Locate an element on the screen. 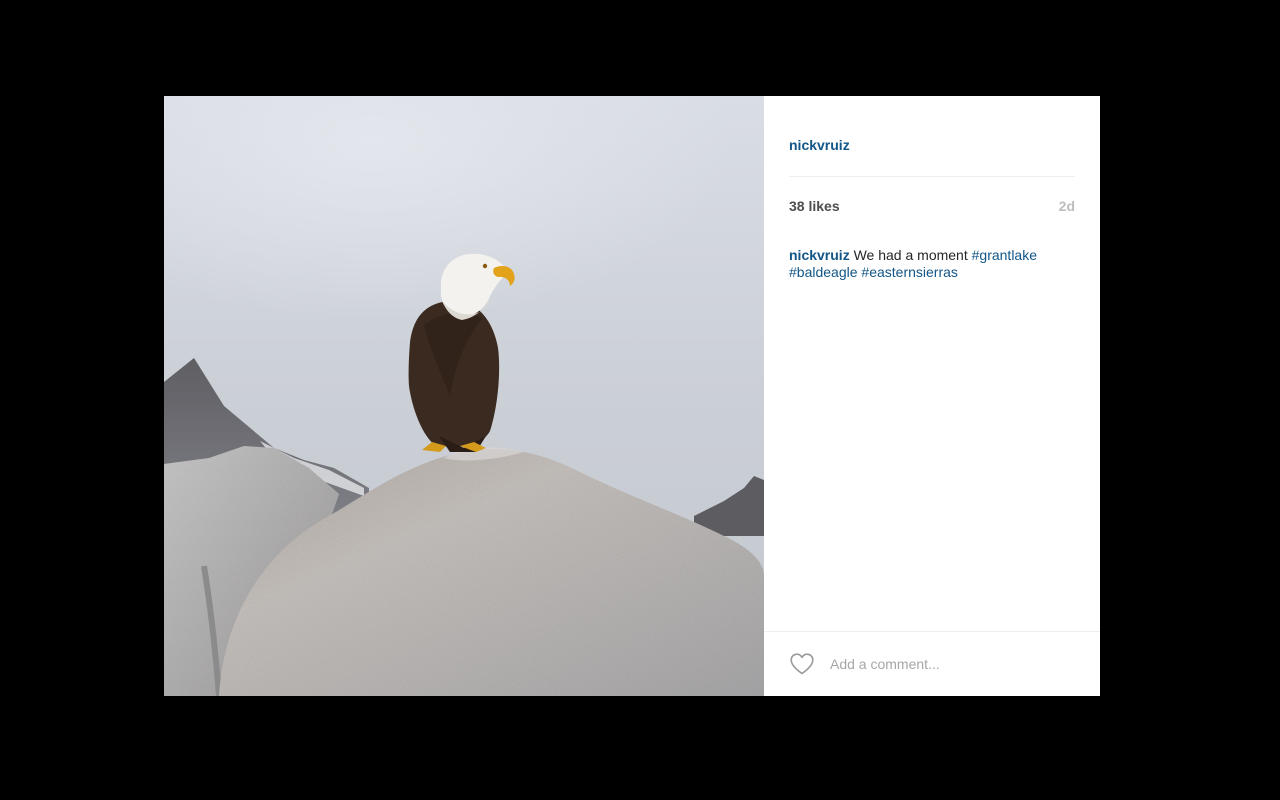 The width and height of the screenshot is (1280, 800). likes-count: 38 likes is located at coordinates (814, 206).